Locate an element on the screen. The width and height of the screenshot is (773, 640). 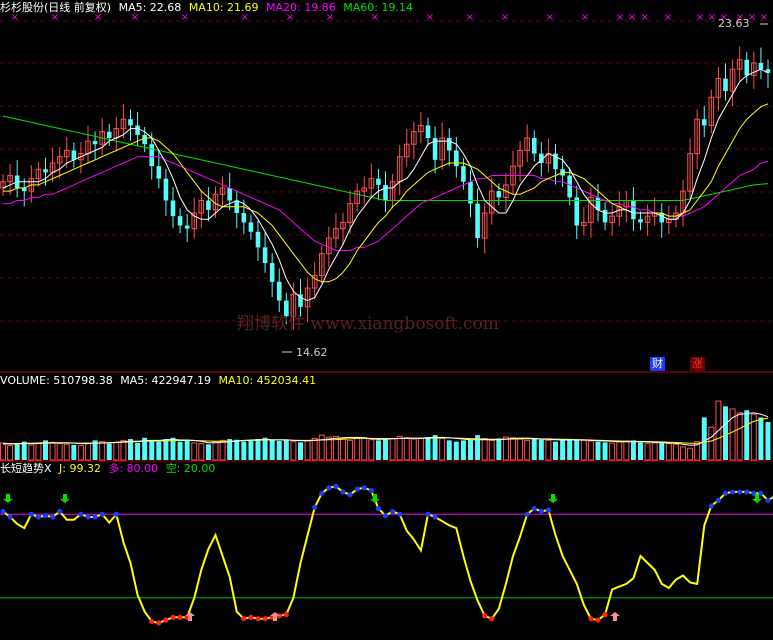
indicator-header: 长短趋势X J: 99.32 多: 80.00 空: 20.00 is located at coordinates (109, 469).